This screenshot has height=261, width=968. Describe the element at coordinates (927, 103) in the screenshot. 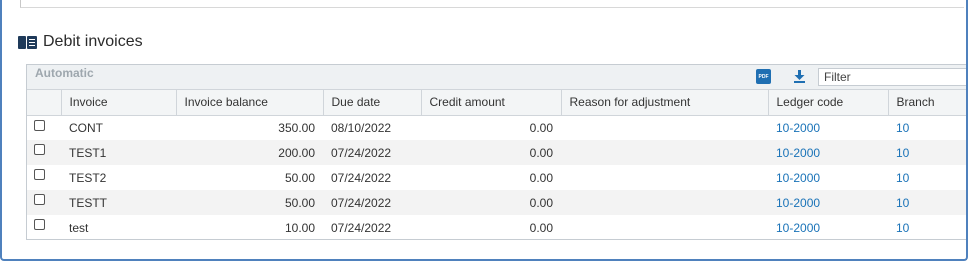

I see `column-header-branch: Branch` at that location.